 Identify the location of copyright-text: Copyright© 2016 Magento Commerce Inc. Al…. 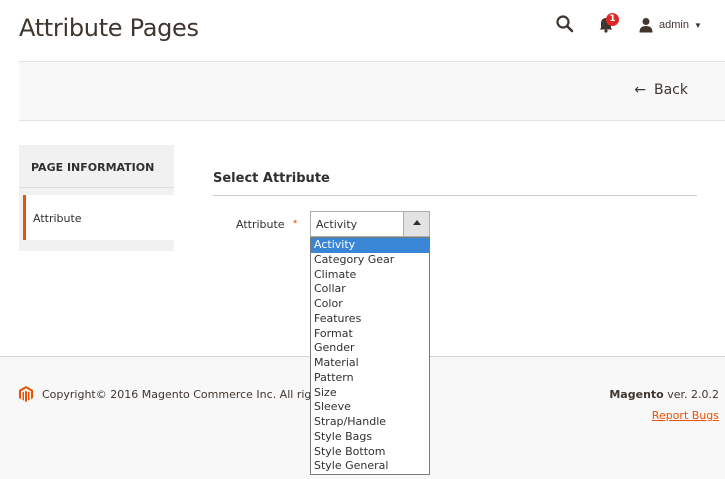
(176, 394).